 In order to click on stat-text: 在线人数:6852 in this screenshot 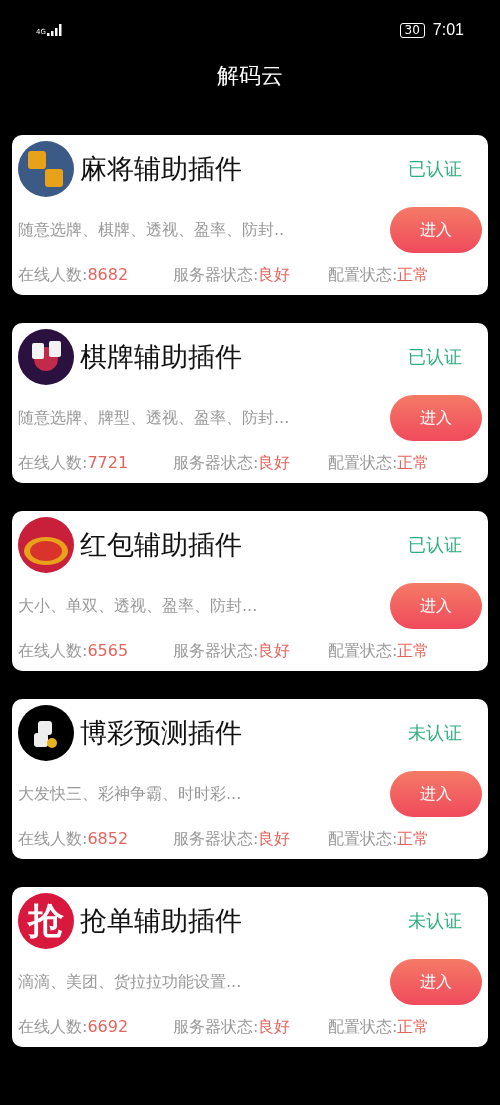, I will do `click(74, 839)`.